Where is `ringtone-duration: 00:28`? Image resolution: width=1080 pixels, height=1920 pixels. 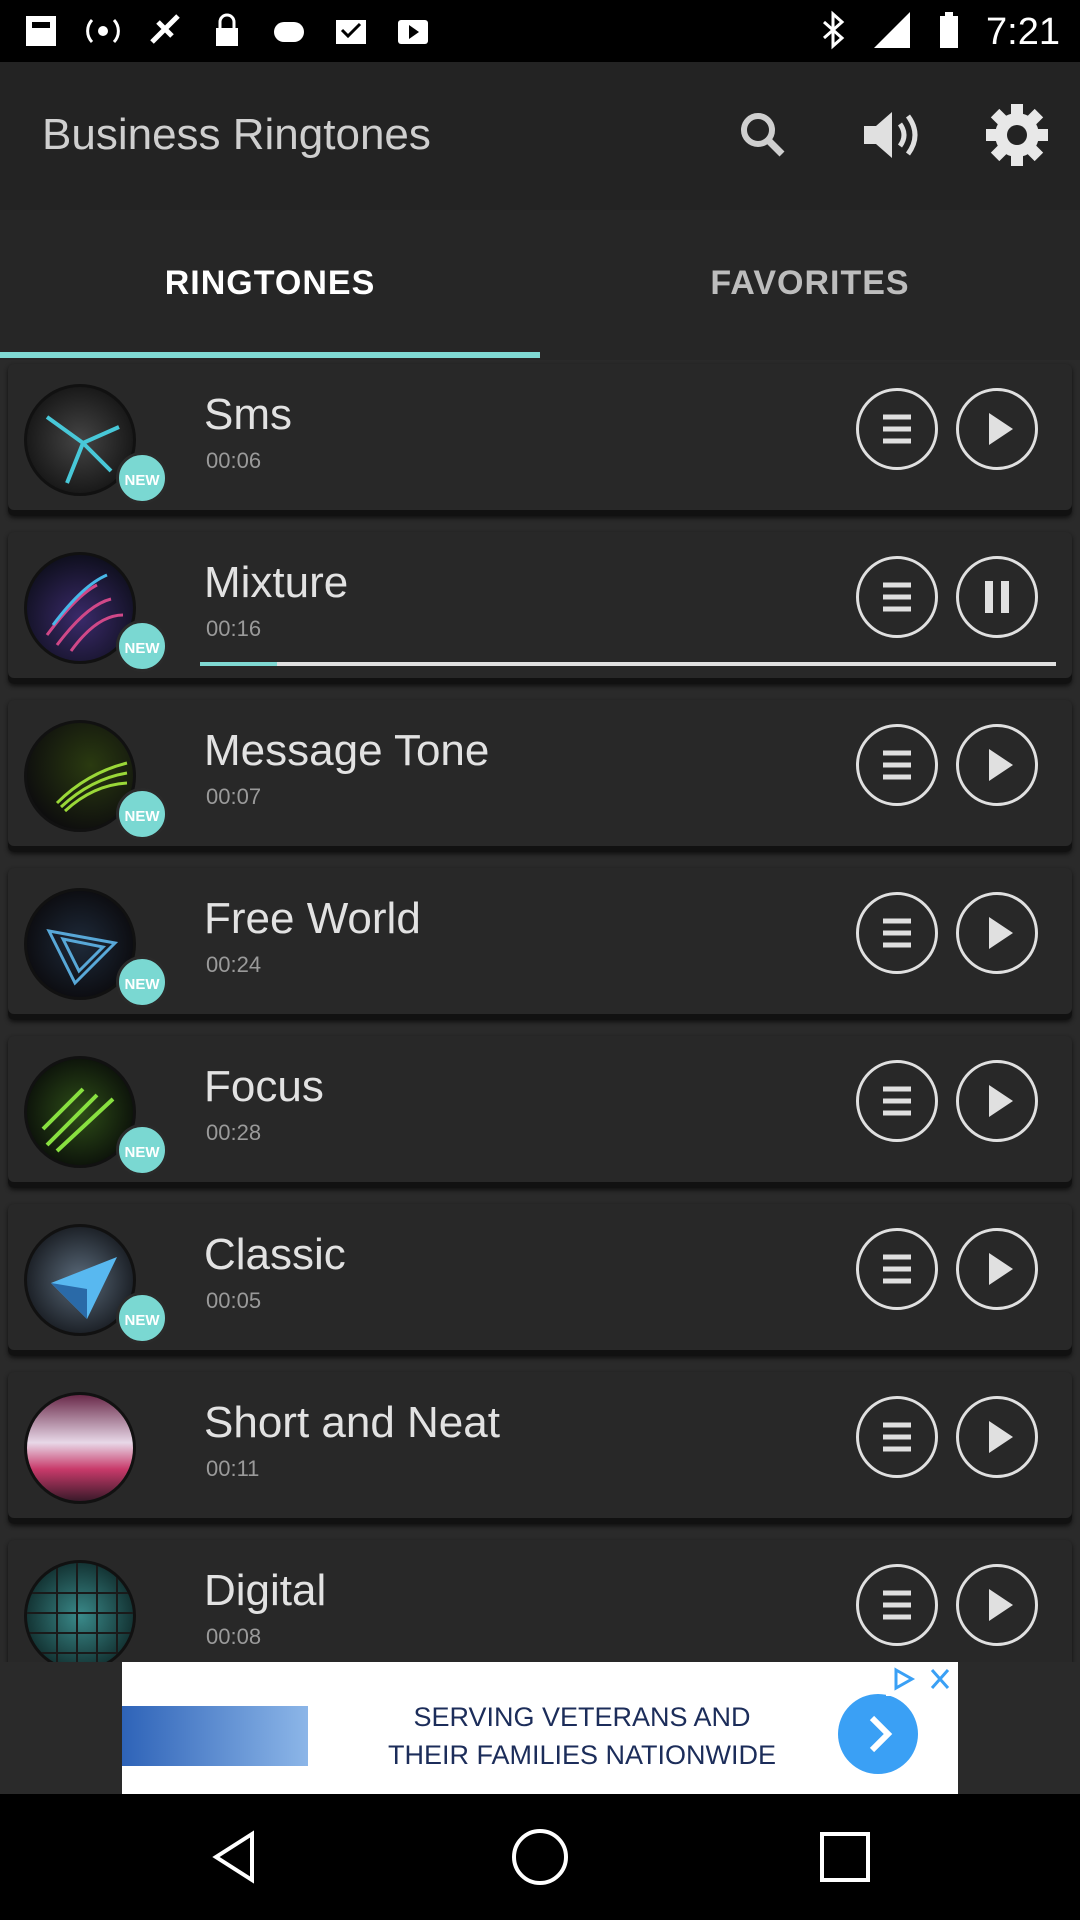 ringtone-duration: 00:28 is located at coordinates (234, 1132).